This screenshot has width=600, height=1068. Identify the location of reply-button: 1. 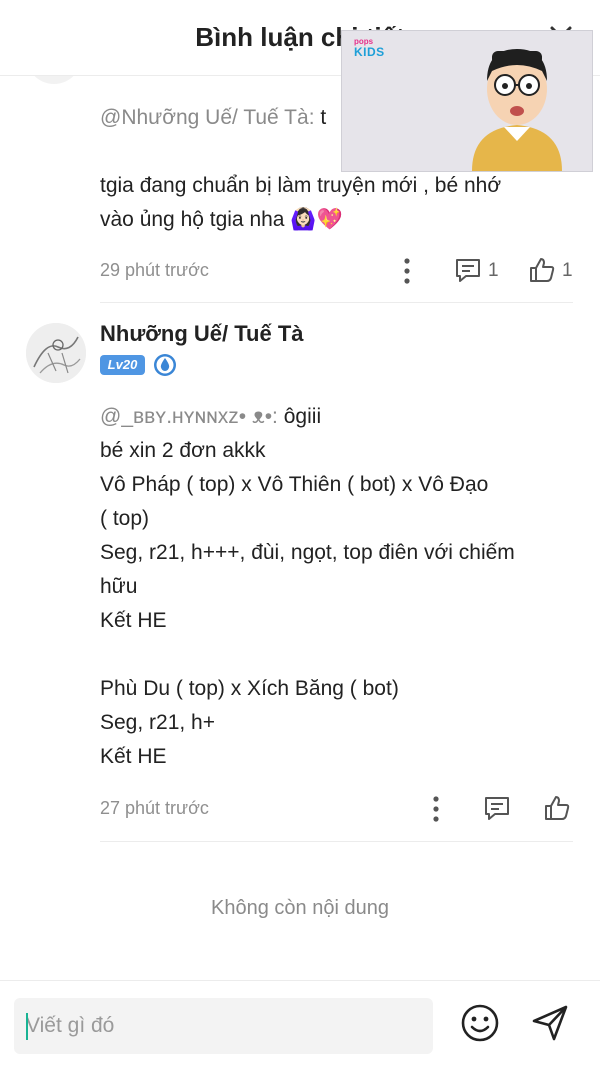
(479, 270).